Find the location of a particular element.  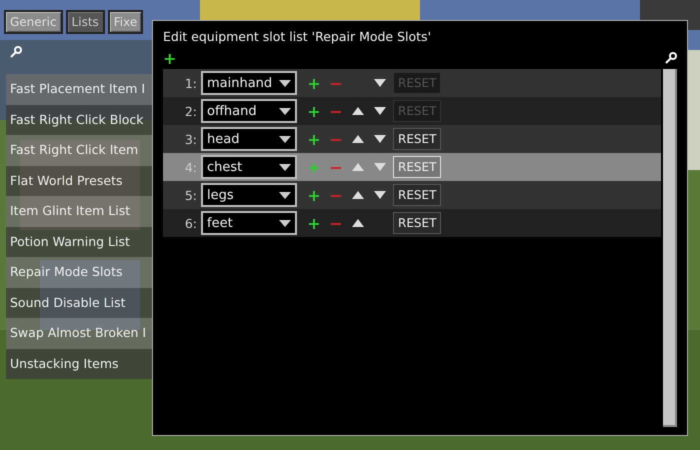

row-number: 2: is located at coordinates (190, 111).